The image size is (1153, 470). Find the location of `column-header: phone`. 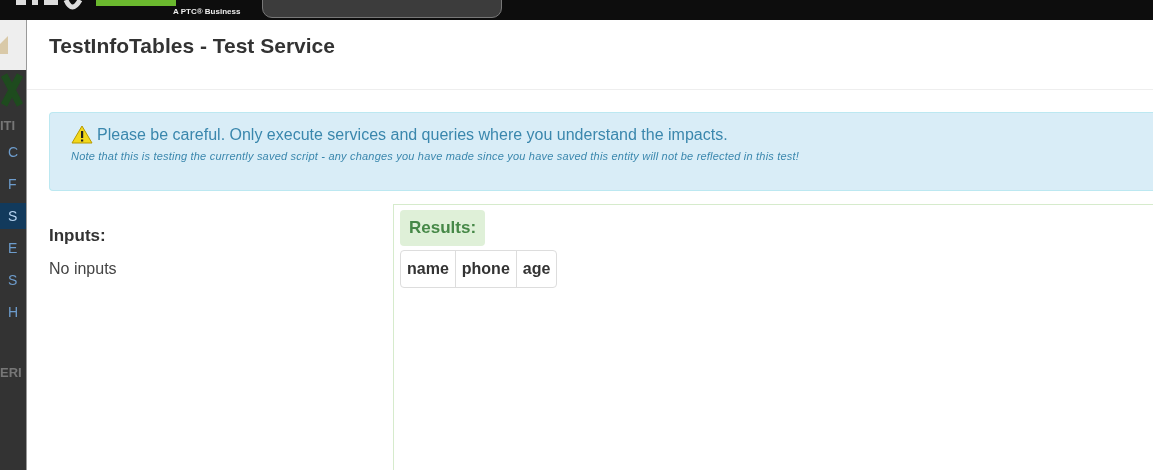

column-header: phone is located at coordinates (485, 269).